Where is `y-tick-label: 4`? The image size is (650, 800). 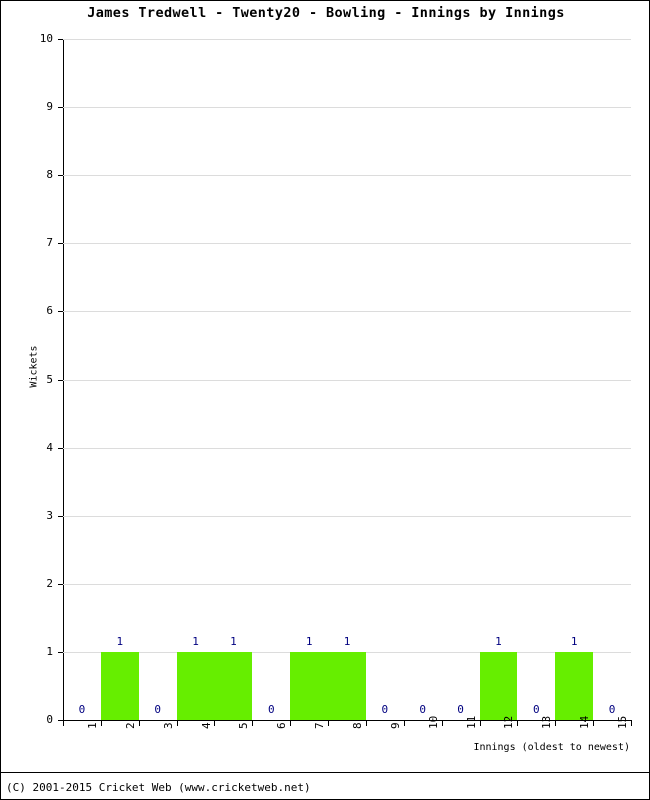
y-tick-label: 4 is located at coordinates (49, 447).